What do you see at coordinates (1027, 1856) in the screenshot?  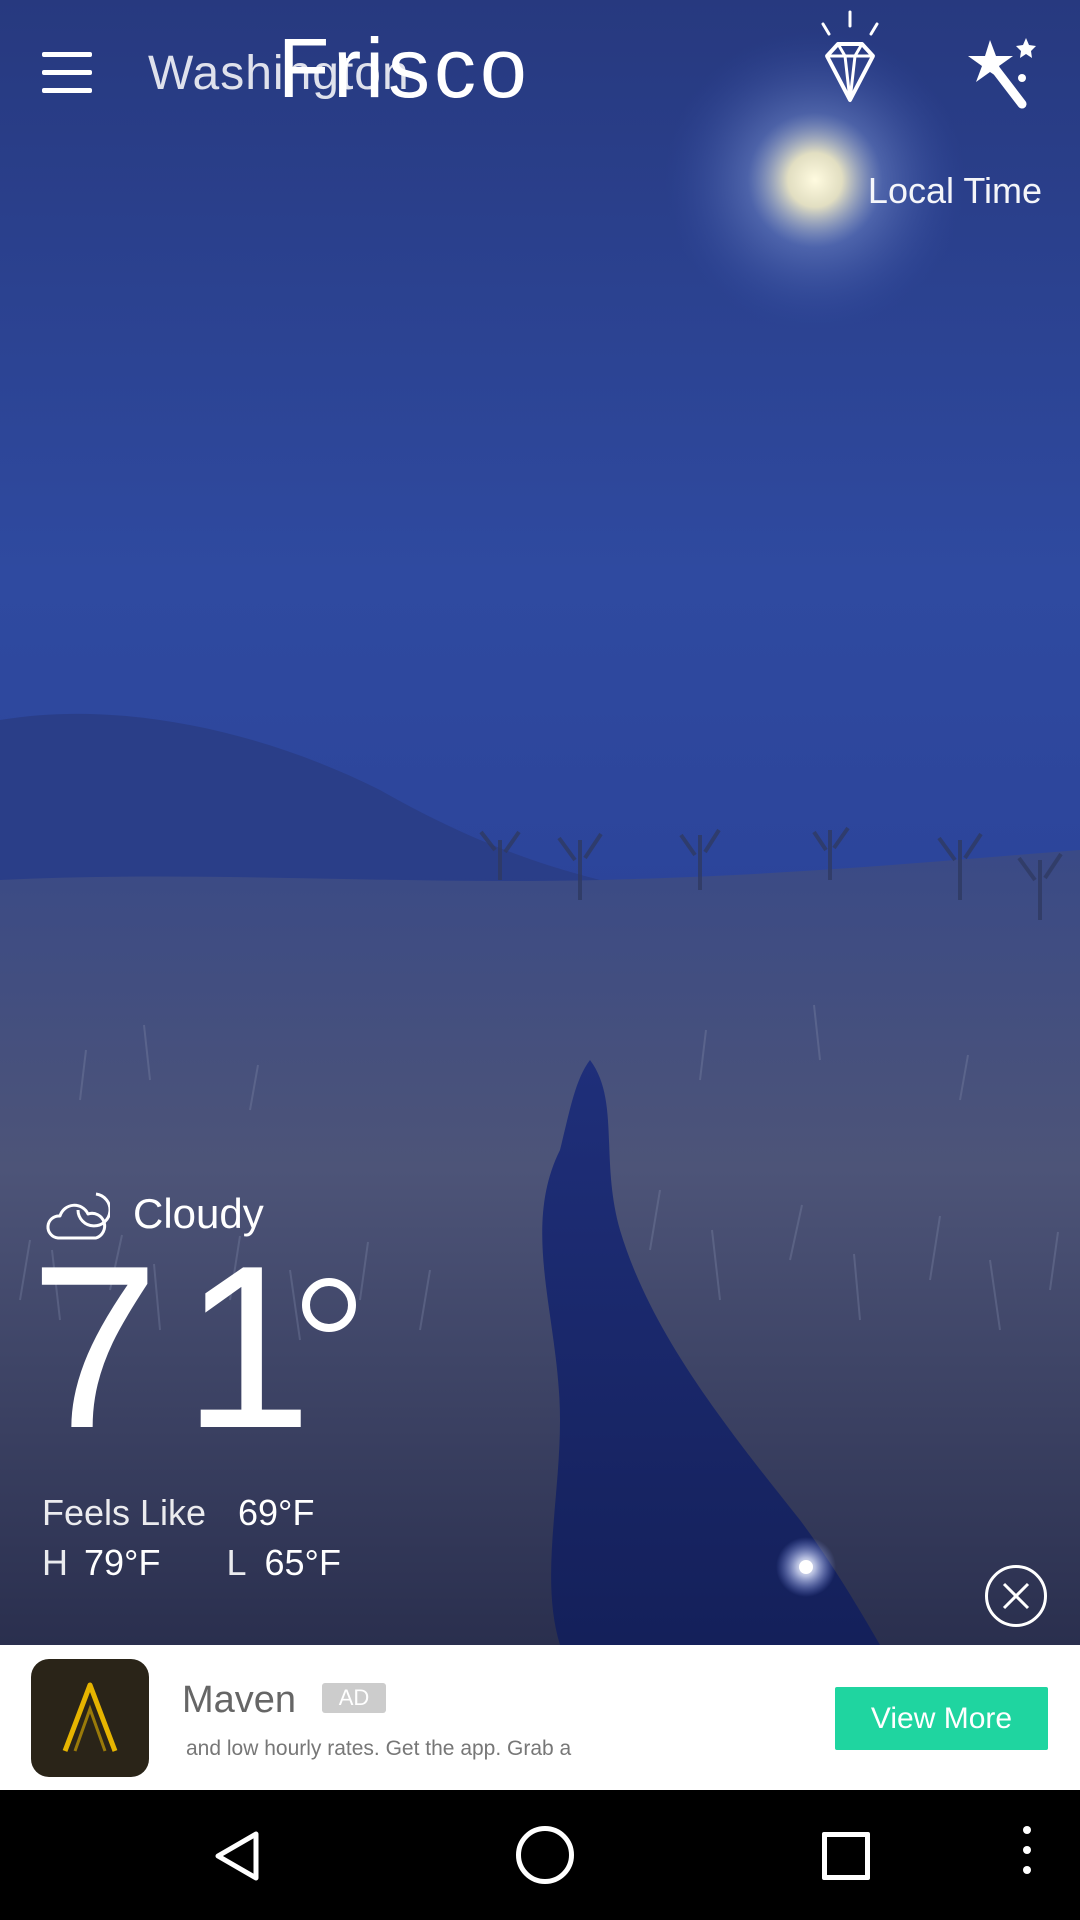 I see `more-icon` at bounding box center [1027, 1856].